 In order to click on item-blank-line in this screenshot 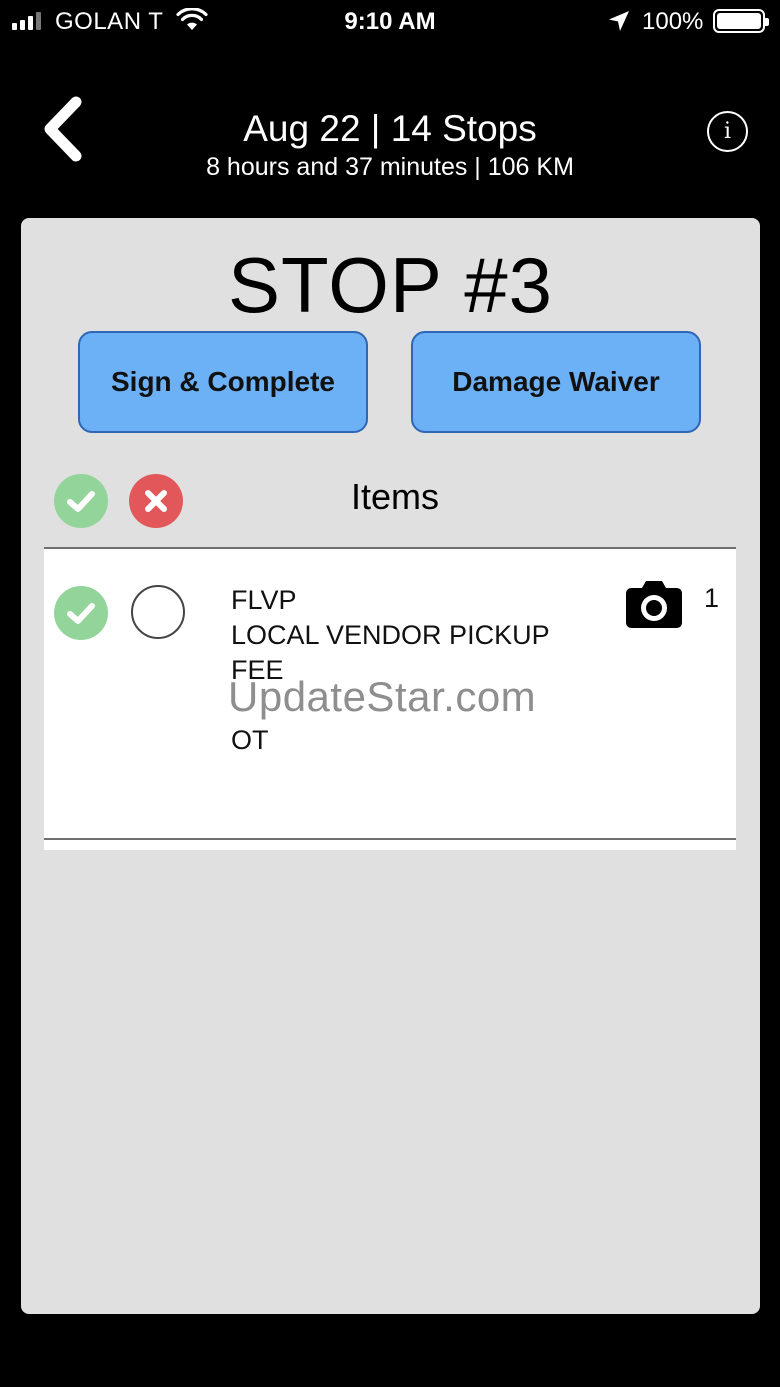, I will do `click(390, 705)`.